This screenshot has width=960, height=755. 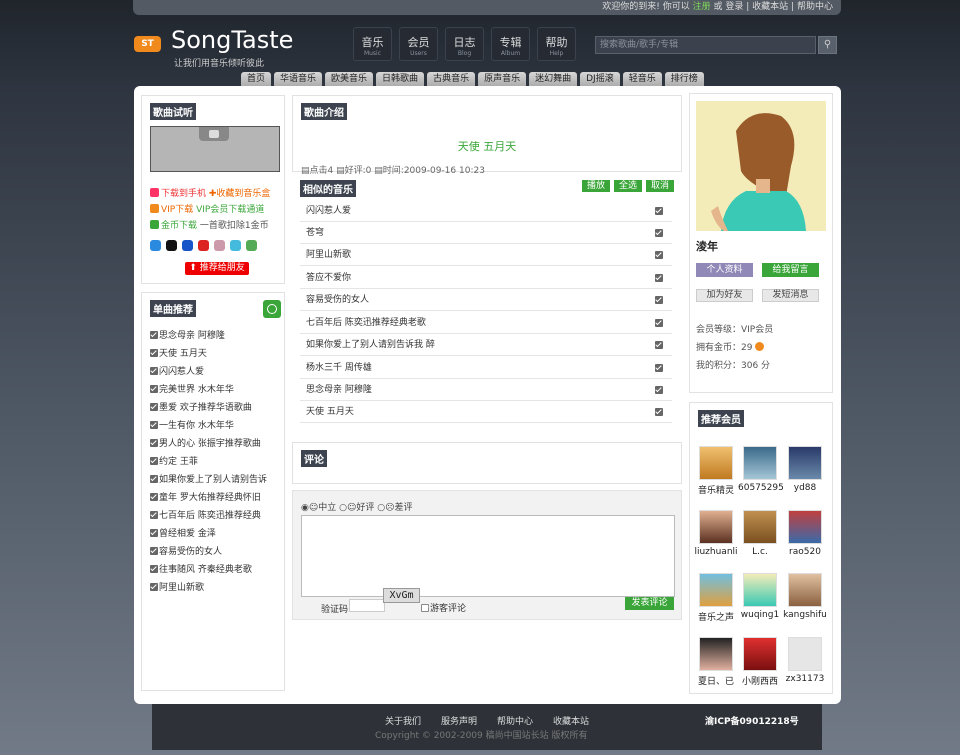 I want to click on register-link: 注册, so click(x=702, y=7).